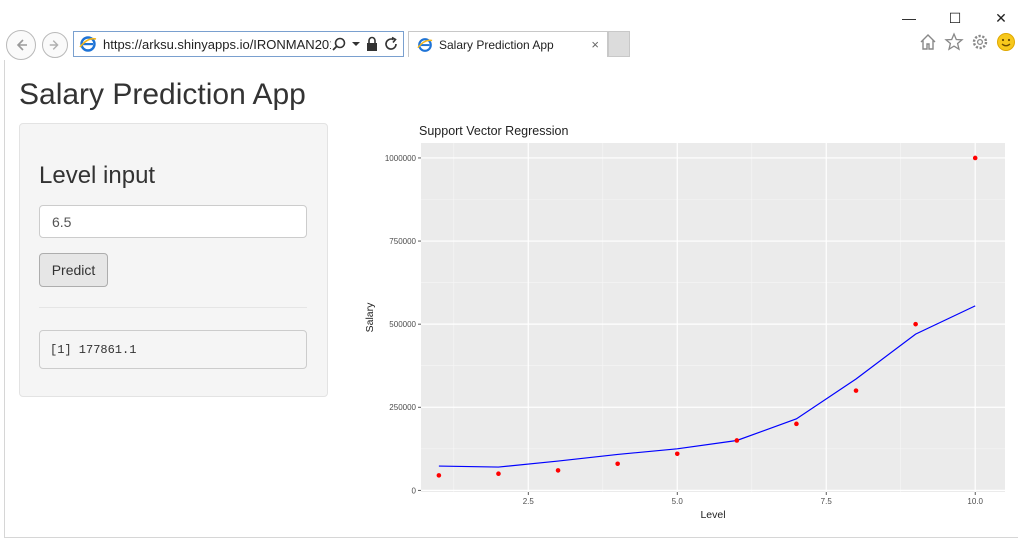  I want to click on x-tick-label: 5.0, so click(678, 501).